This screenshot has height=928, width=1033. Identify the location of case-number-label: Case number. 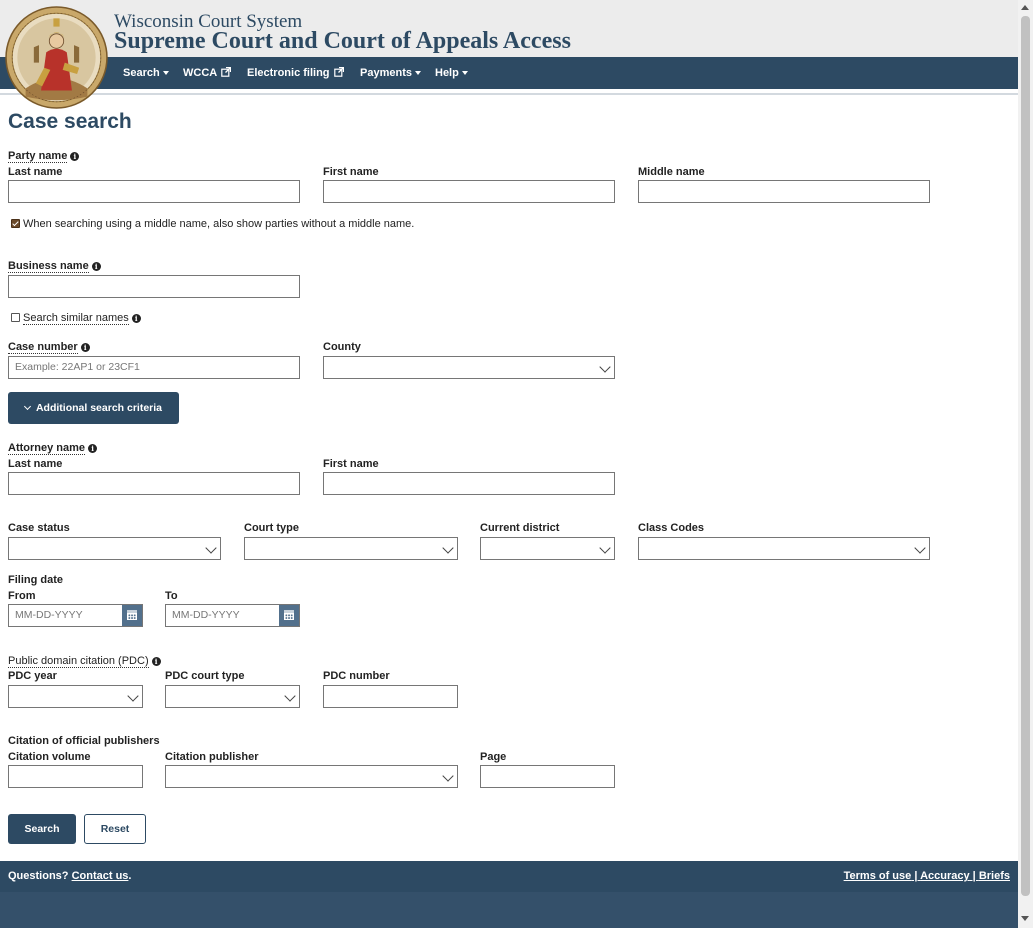
(43, 347).